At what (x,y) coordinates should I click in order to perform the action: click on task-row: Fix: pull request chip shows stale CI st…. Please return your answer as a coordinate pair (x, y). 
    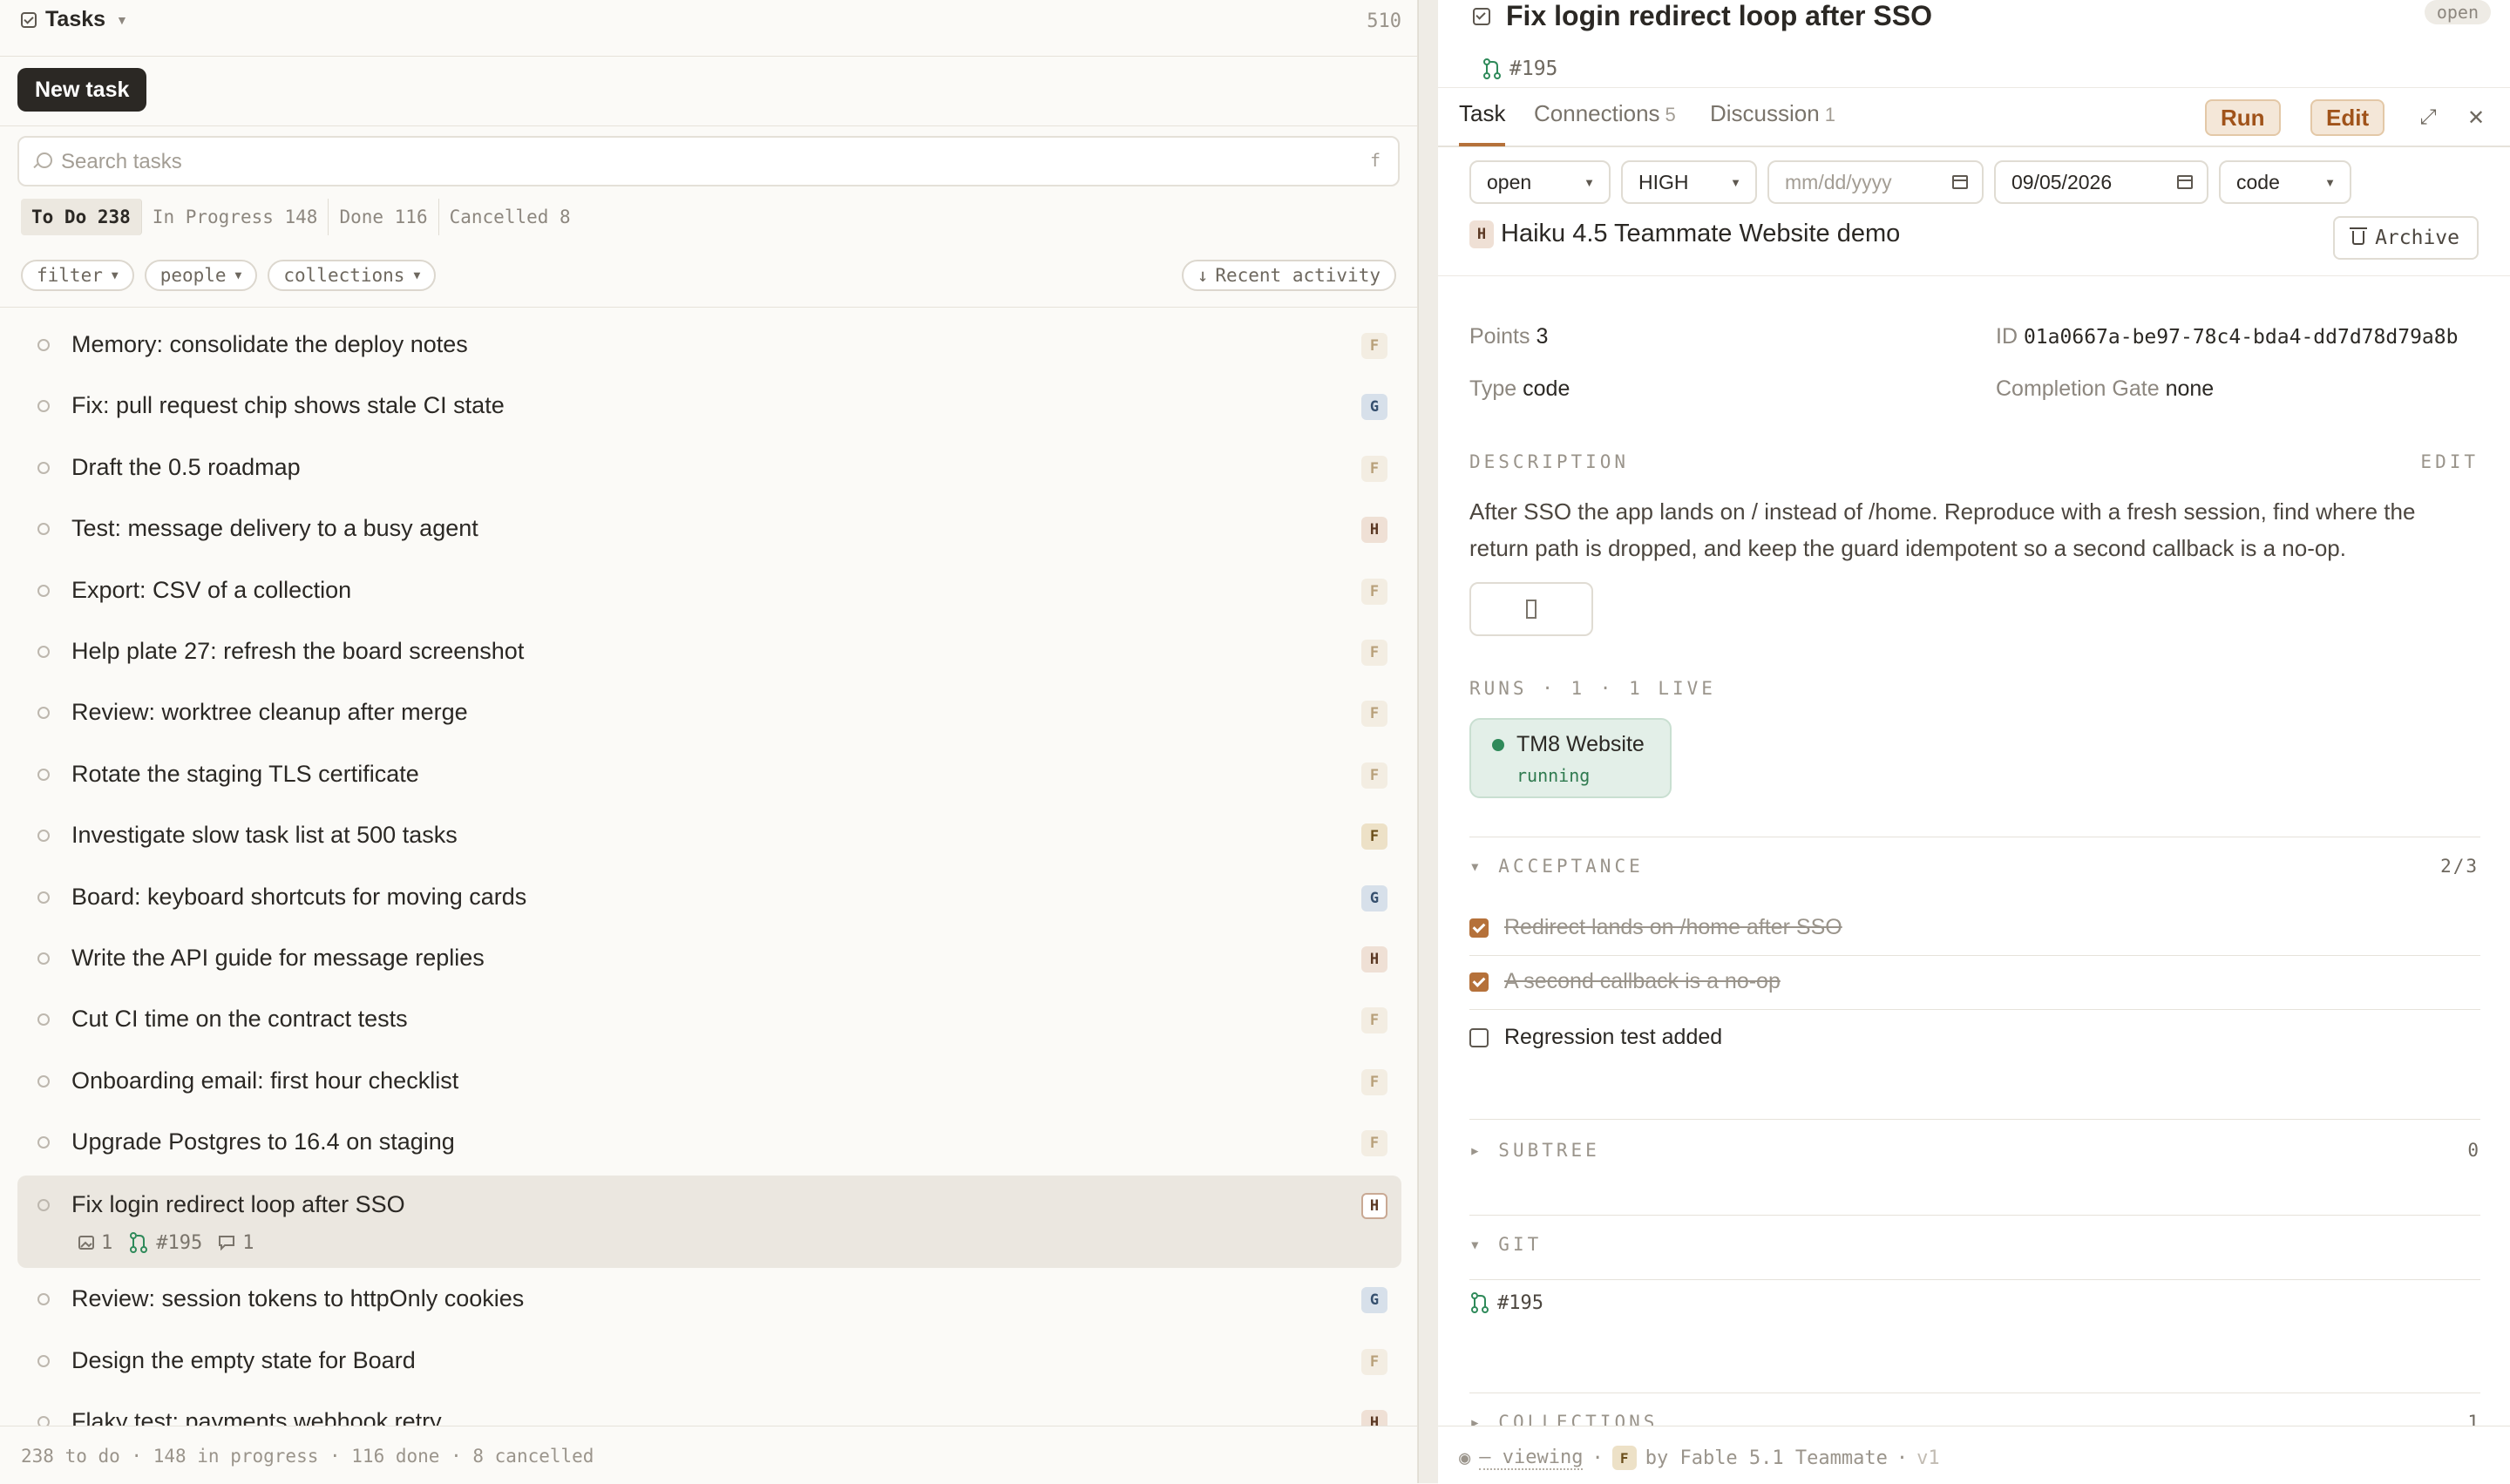
    Looking at the image, I should click on (709, 406).